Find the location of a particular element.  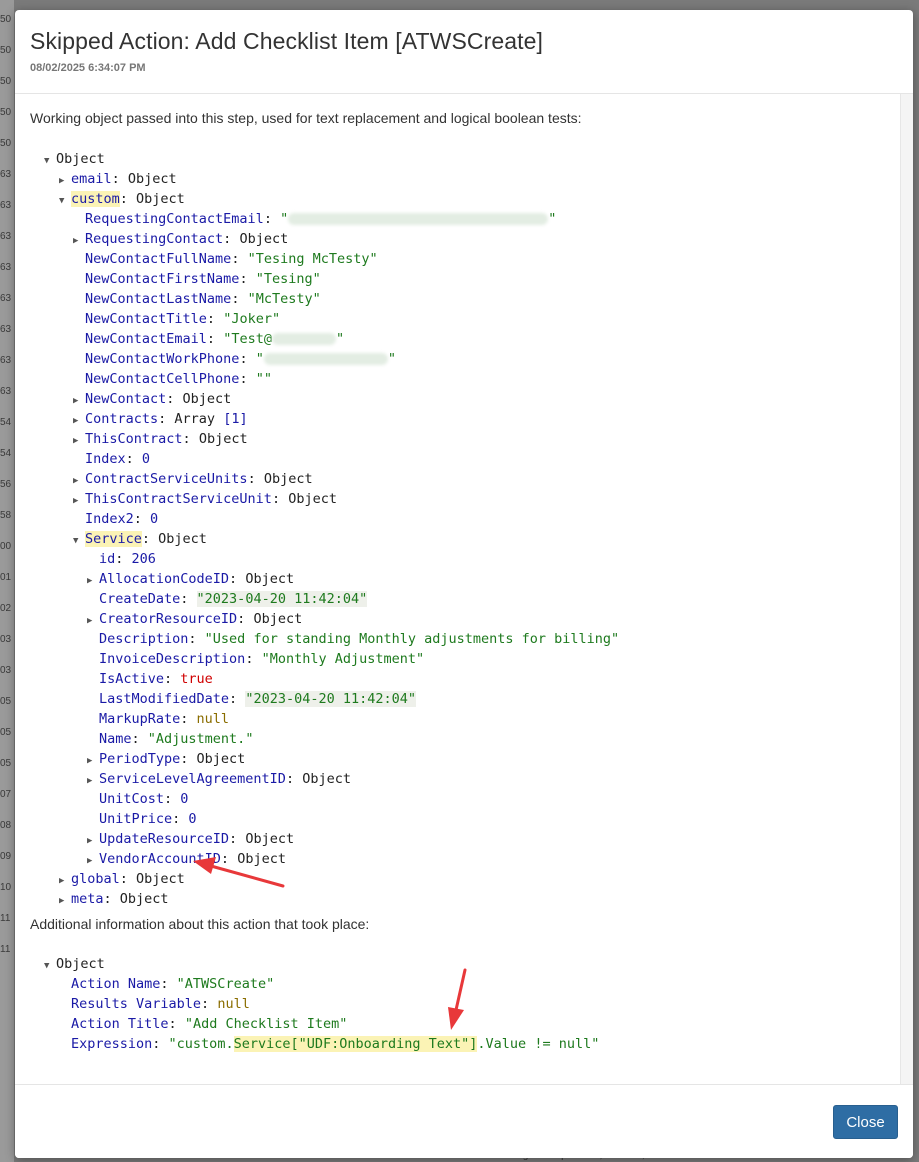

tree-row: ▶ CreatorResourceID: Object is located at coordinates (194, 619).